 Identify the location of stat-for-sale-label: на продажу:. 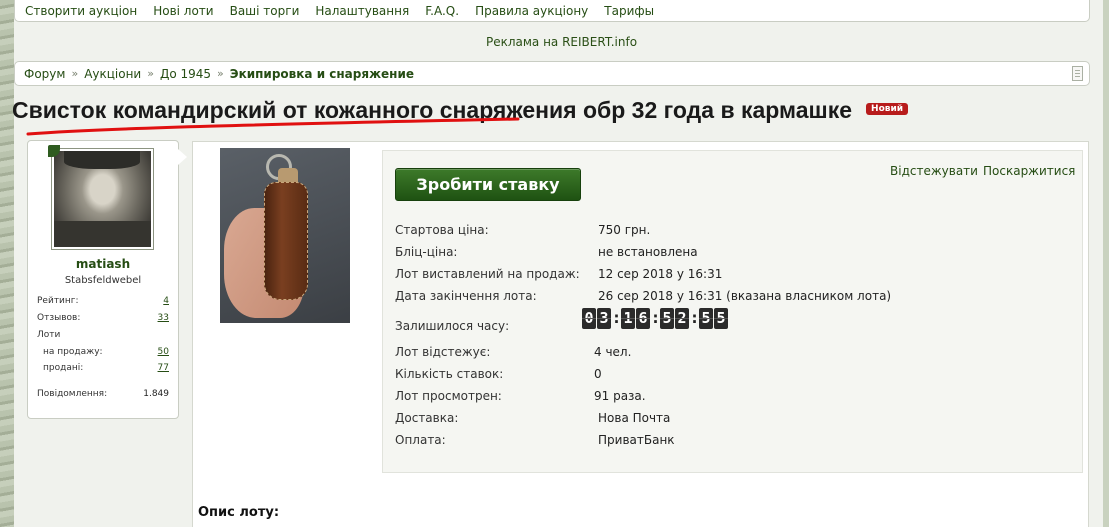
(73, 352).